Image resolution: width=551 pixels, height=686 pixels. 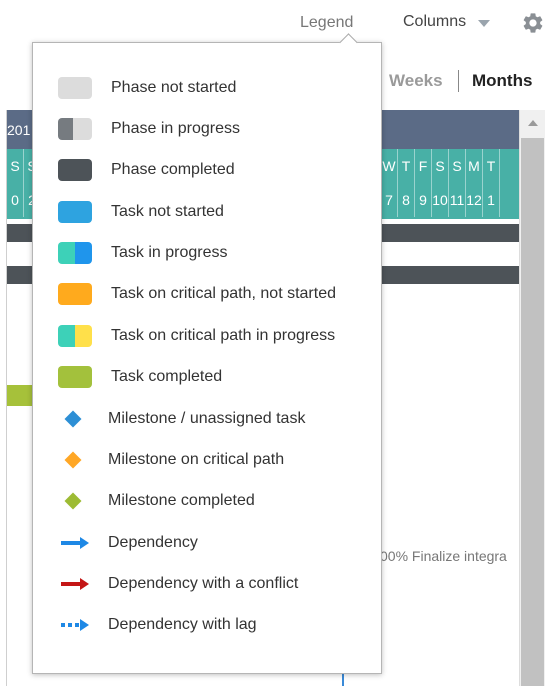 I want to click on milestone-critical-diamond-icon, so click(x=73, y=460).